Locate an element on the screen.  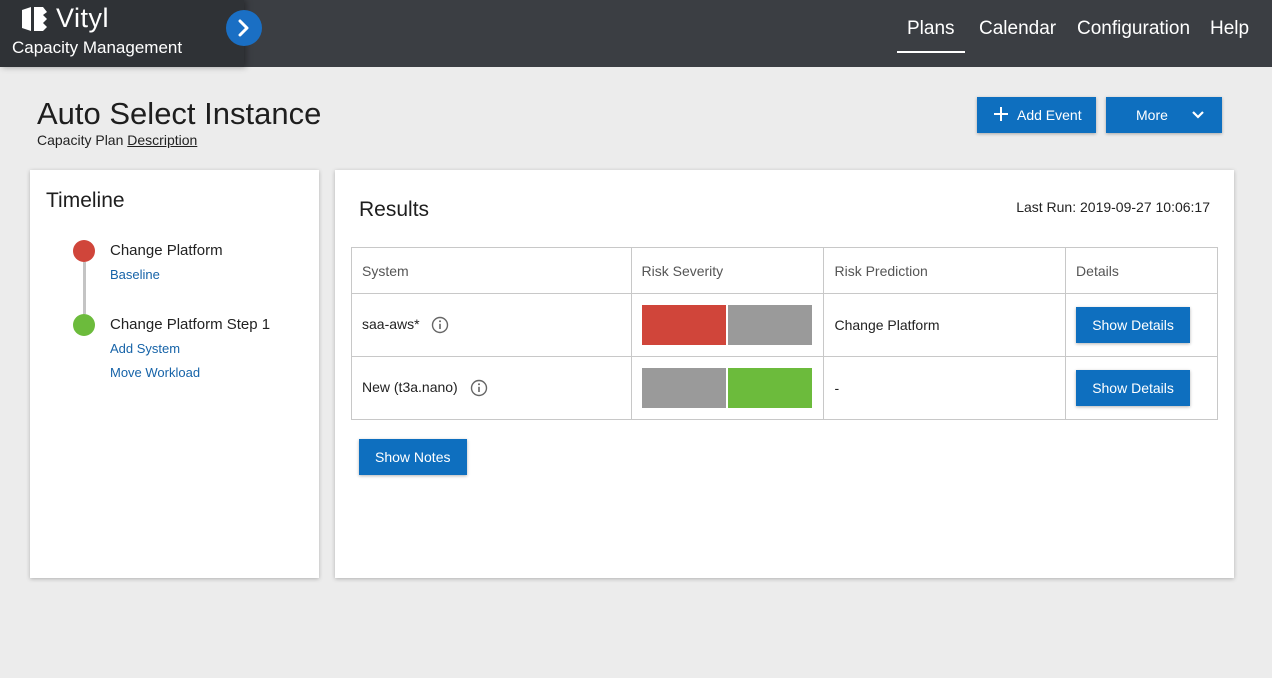
brand-subtitle: Capacity Management is located at coordinates (97, 47).